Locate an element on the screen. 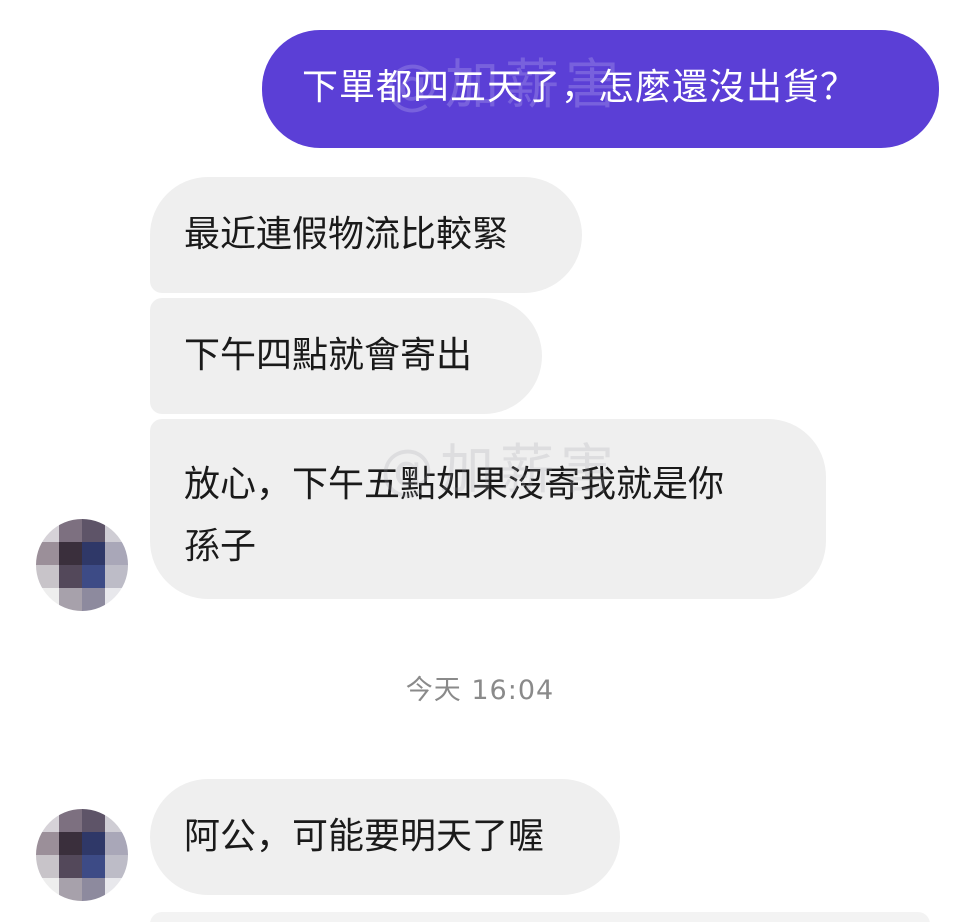  outgoing-message-bubble: 下單都四五天了，怎麼還沒出貨？ is located at coordinates (600, 89).